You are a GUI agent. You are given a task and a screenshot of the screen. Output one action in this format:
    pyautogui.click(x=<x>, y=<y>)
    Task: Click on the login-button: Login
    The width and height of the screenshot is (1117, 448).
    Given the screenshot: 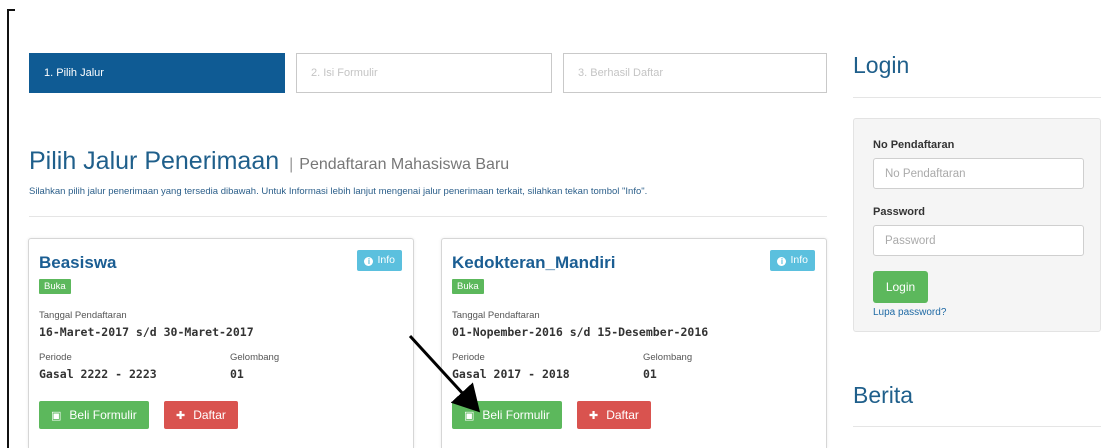 What is the action you would take?
    pyautogui.click(x=900, y=287)
    